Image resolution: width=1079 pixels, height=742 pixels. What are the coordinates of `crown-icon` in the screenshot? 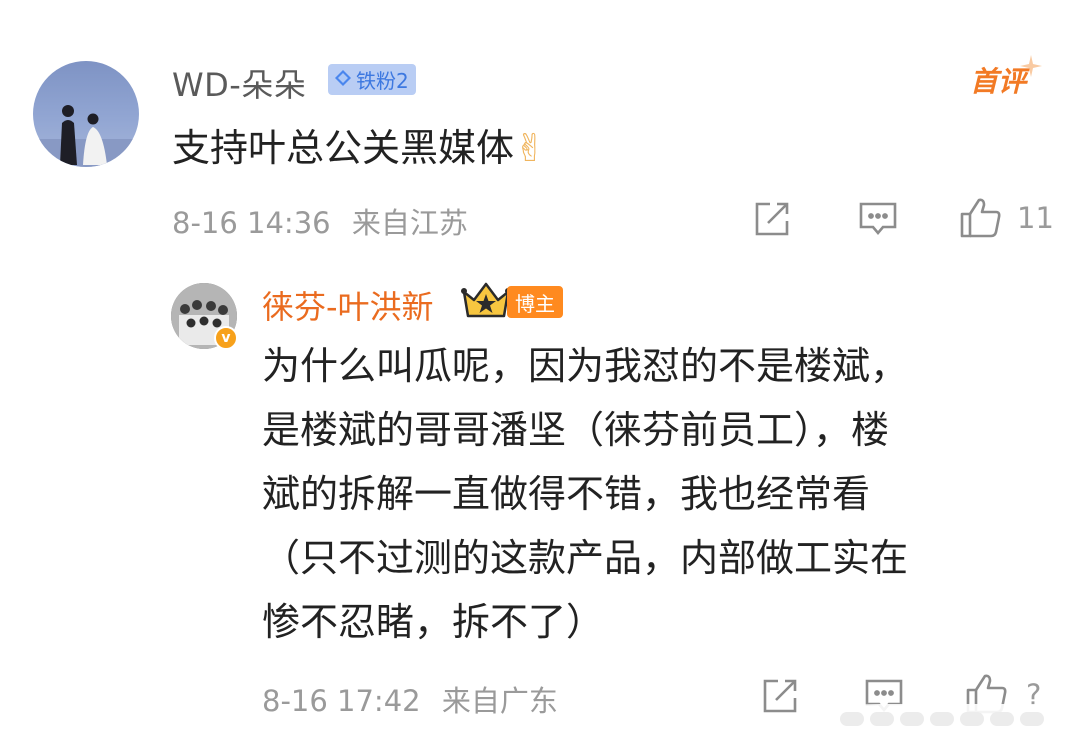 It's located at (486, 301).